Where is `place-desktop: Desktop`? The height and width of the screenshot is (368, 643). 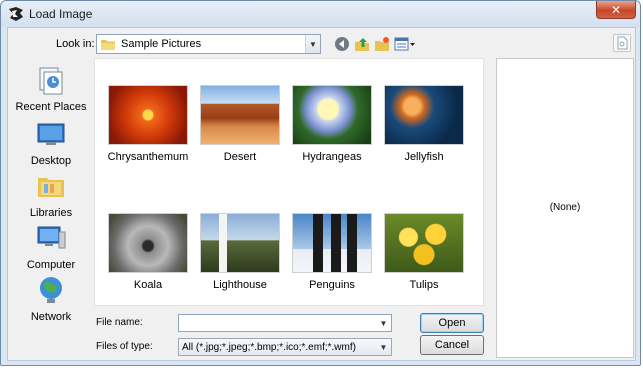 place-desktop: Desktop is located at coordinates (51, 142).